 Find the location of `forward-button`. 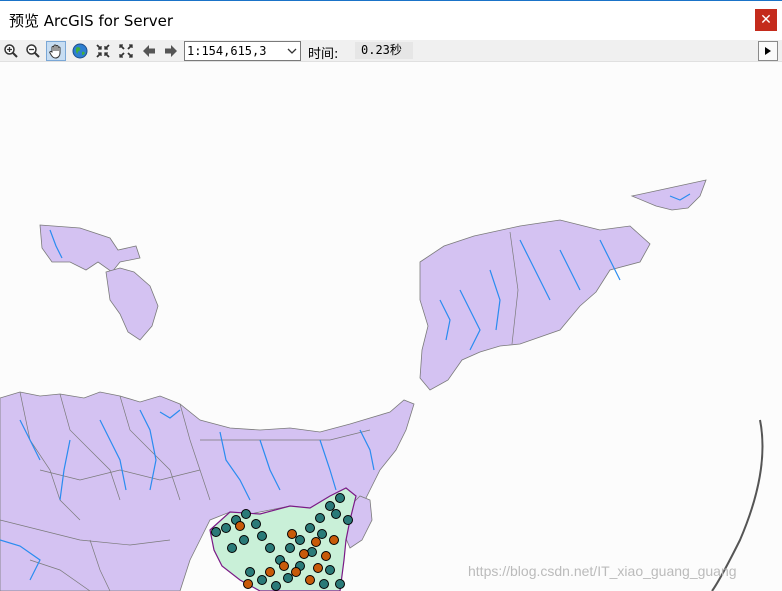

forward-button is located at coordinates (171, 51).